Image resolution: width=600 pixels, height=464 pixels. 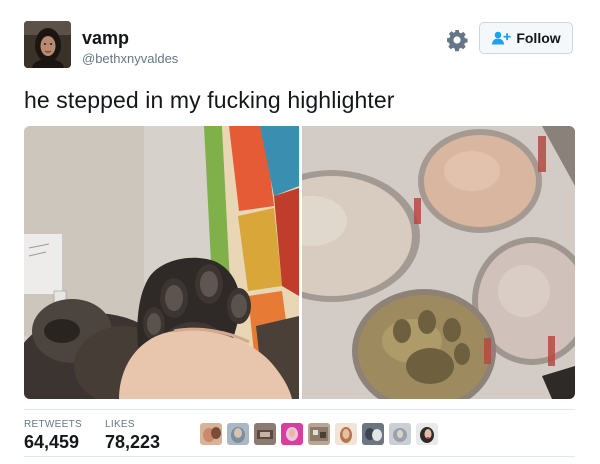 I want to click on author-avatar, so click(x=47, y=44).